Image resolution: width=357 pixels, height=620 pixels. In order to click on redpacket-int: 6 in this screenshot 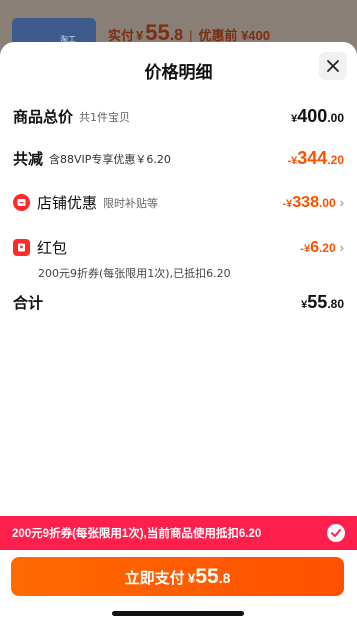, I will do `click(314, 247)`.